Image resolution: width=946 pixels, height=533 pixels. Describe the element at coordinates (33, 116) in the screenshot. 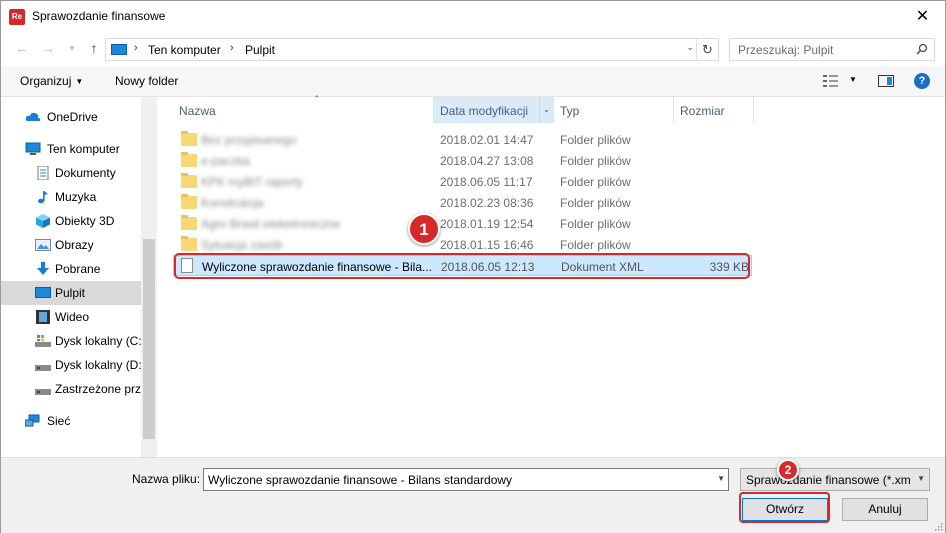

I see `cloud-icon` at that location.